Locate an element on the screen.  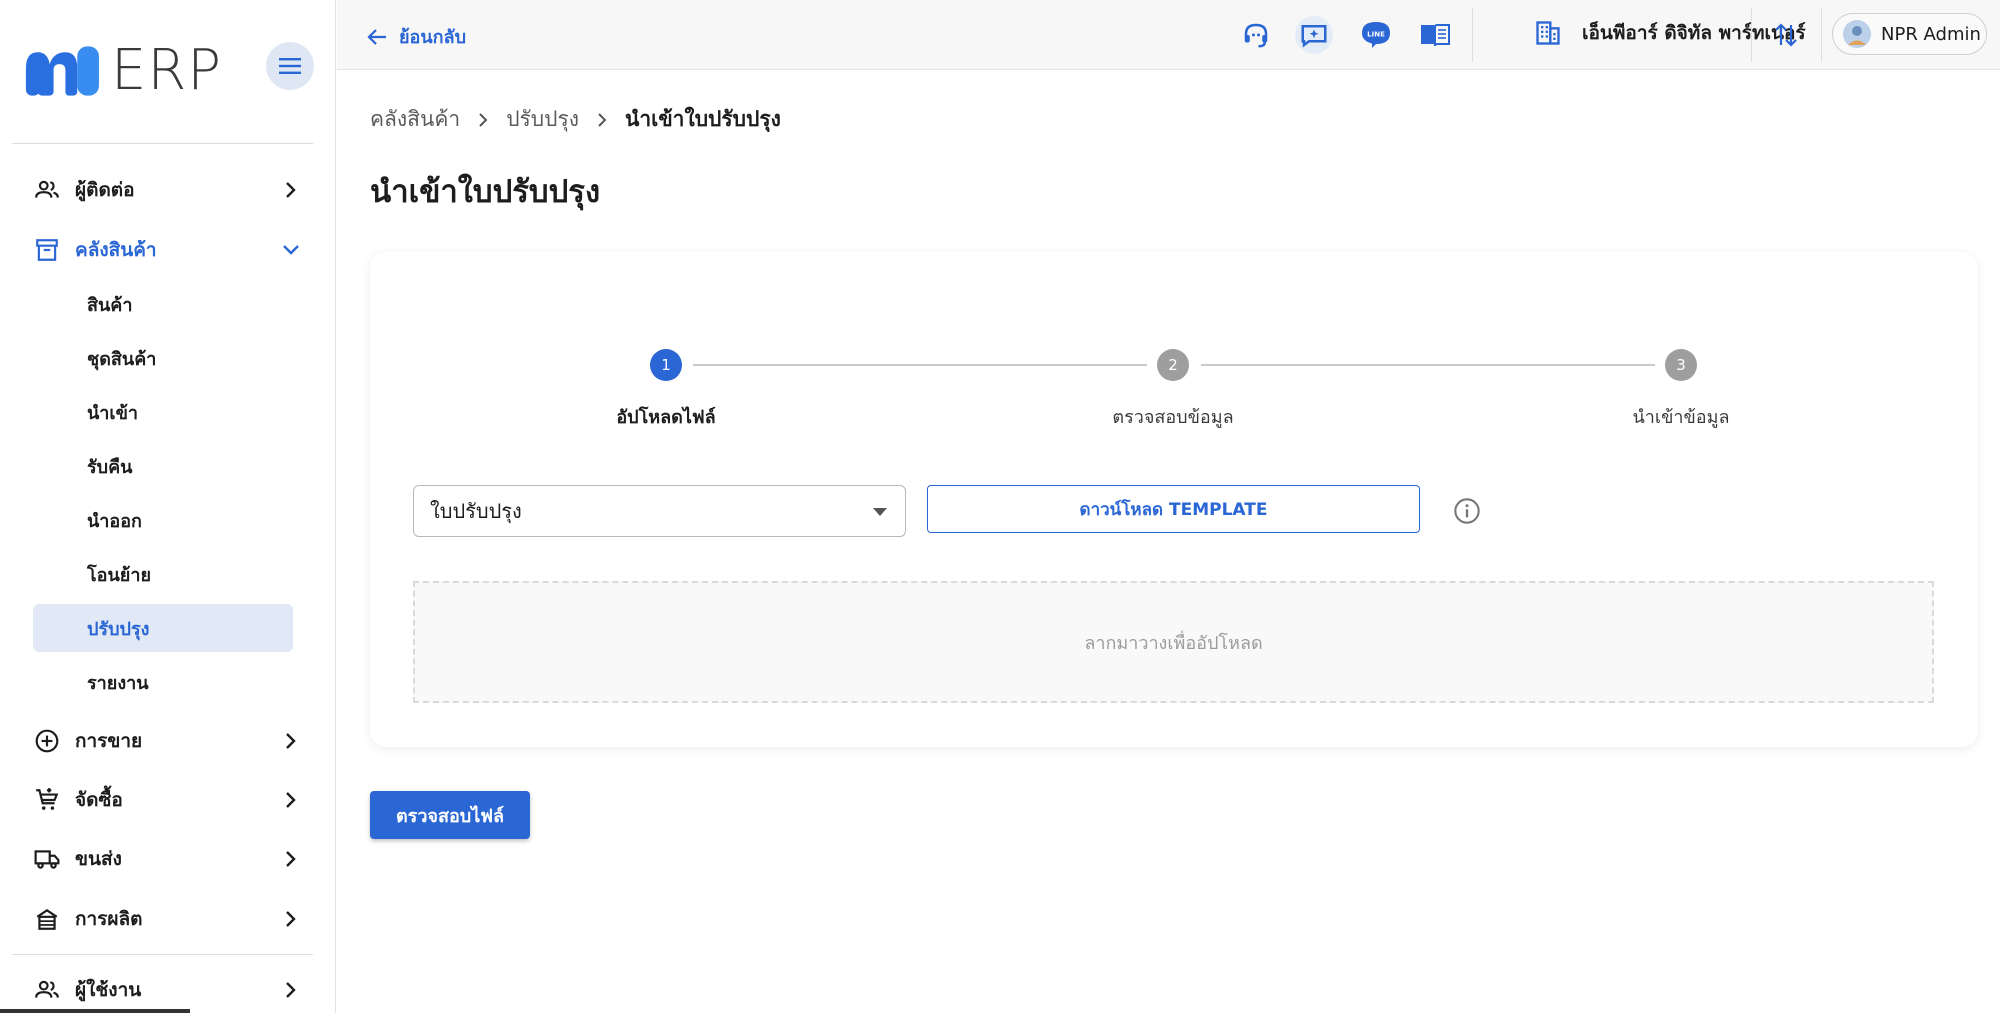
document-type-value: ใบปรับปรุง is located at coordinates (476, 511).